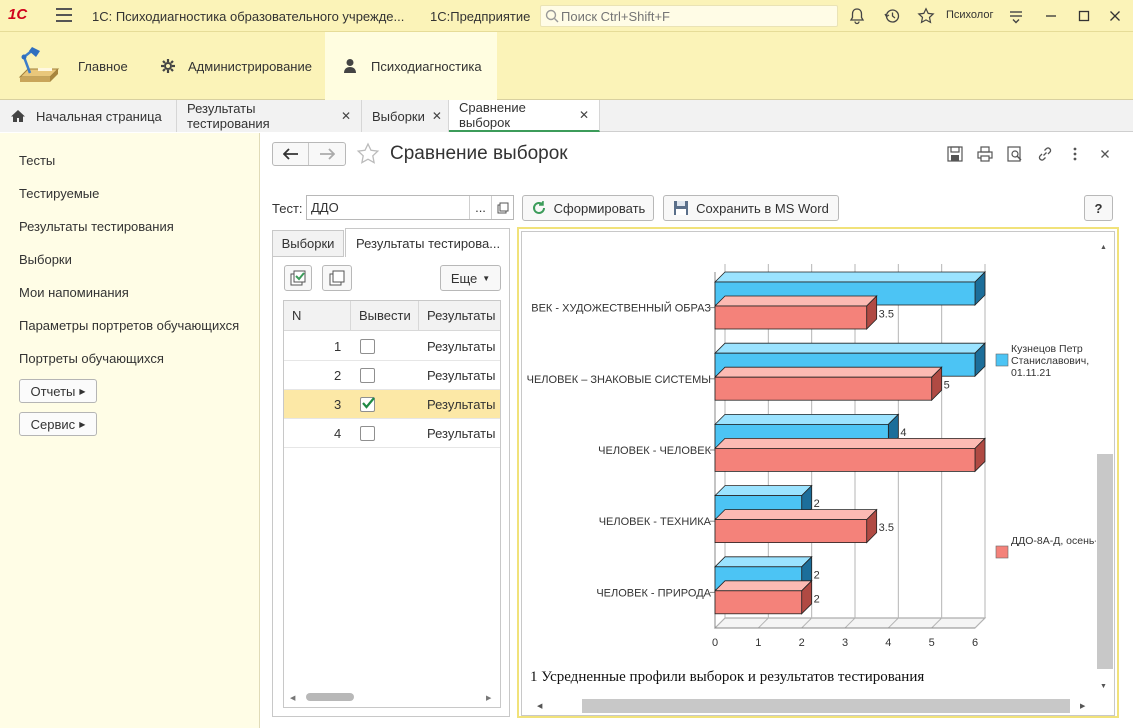 This screenshot has width=1133, height=728. I want to click on tab-test-results-label: Результаты тестирования, so click(228, 116).